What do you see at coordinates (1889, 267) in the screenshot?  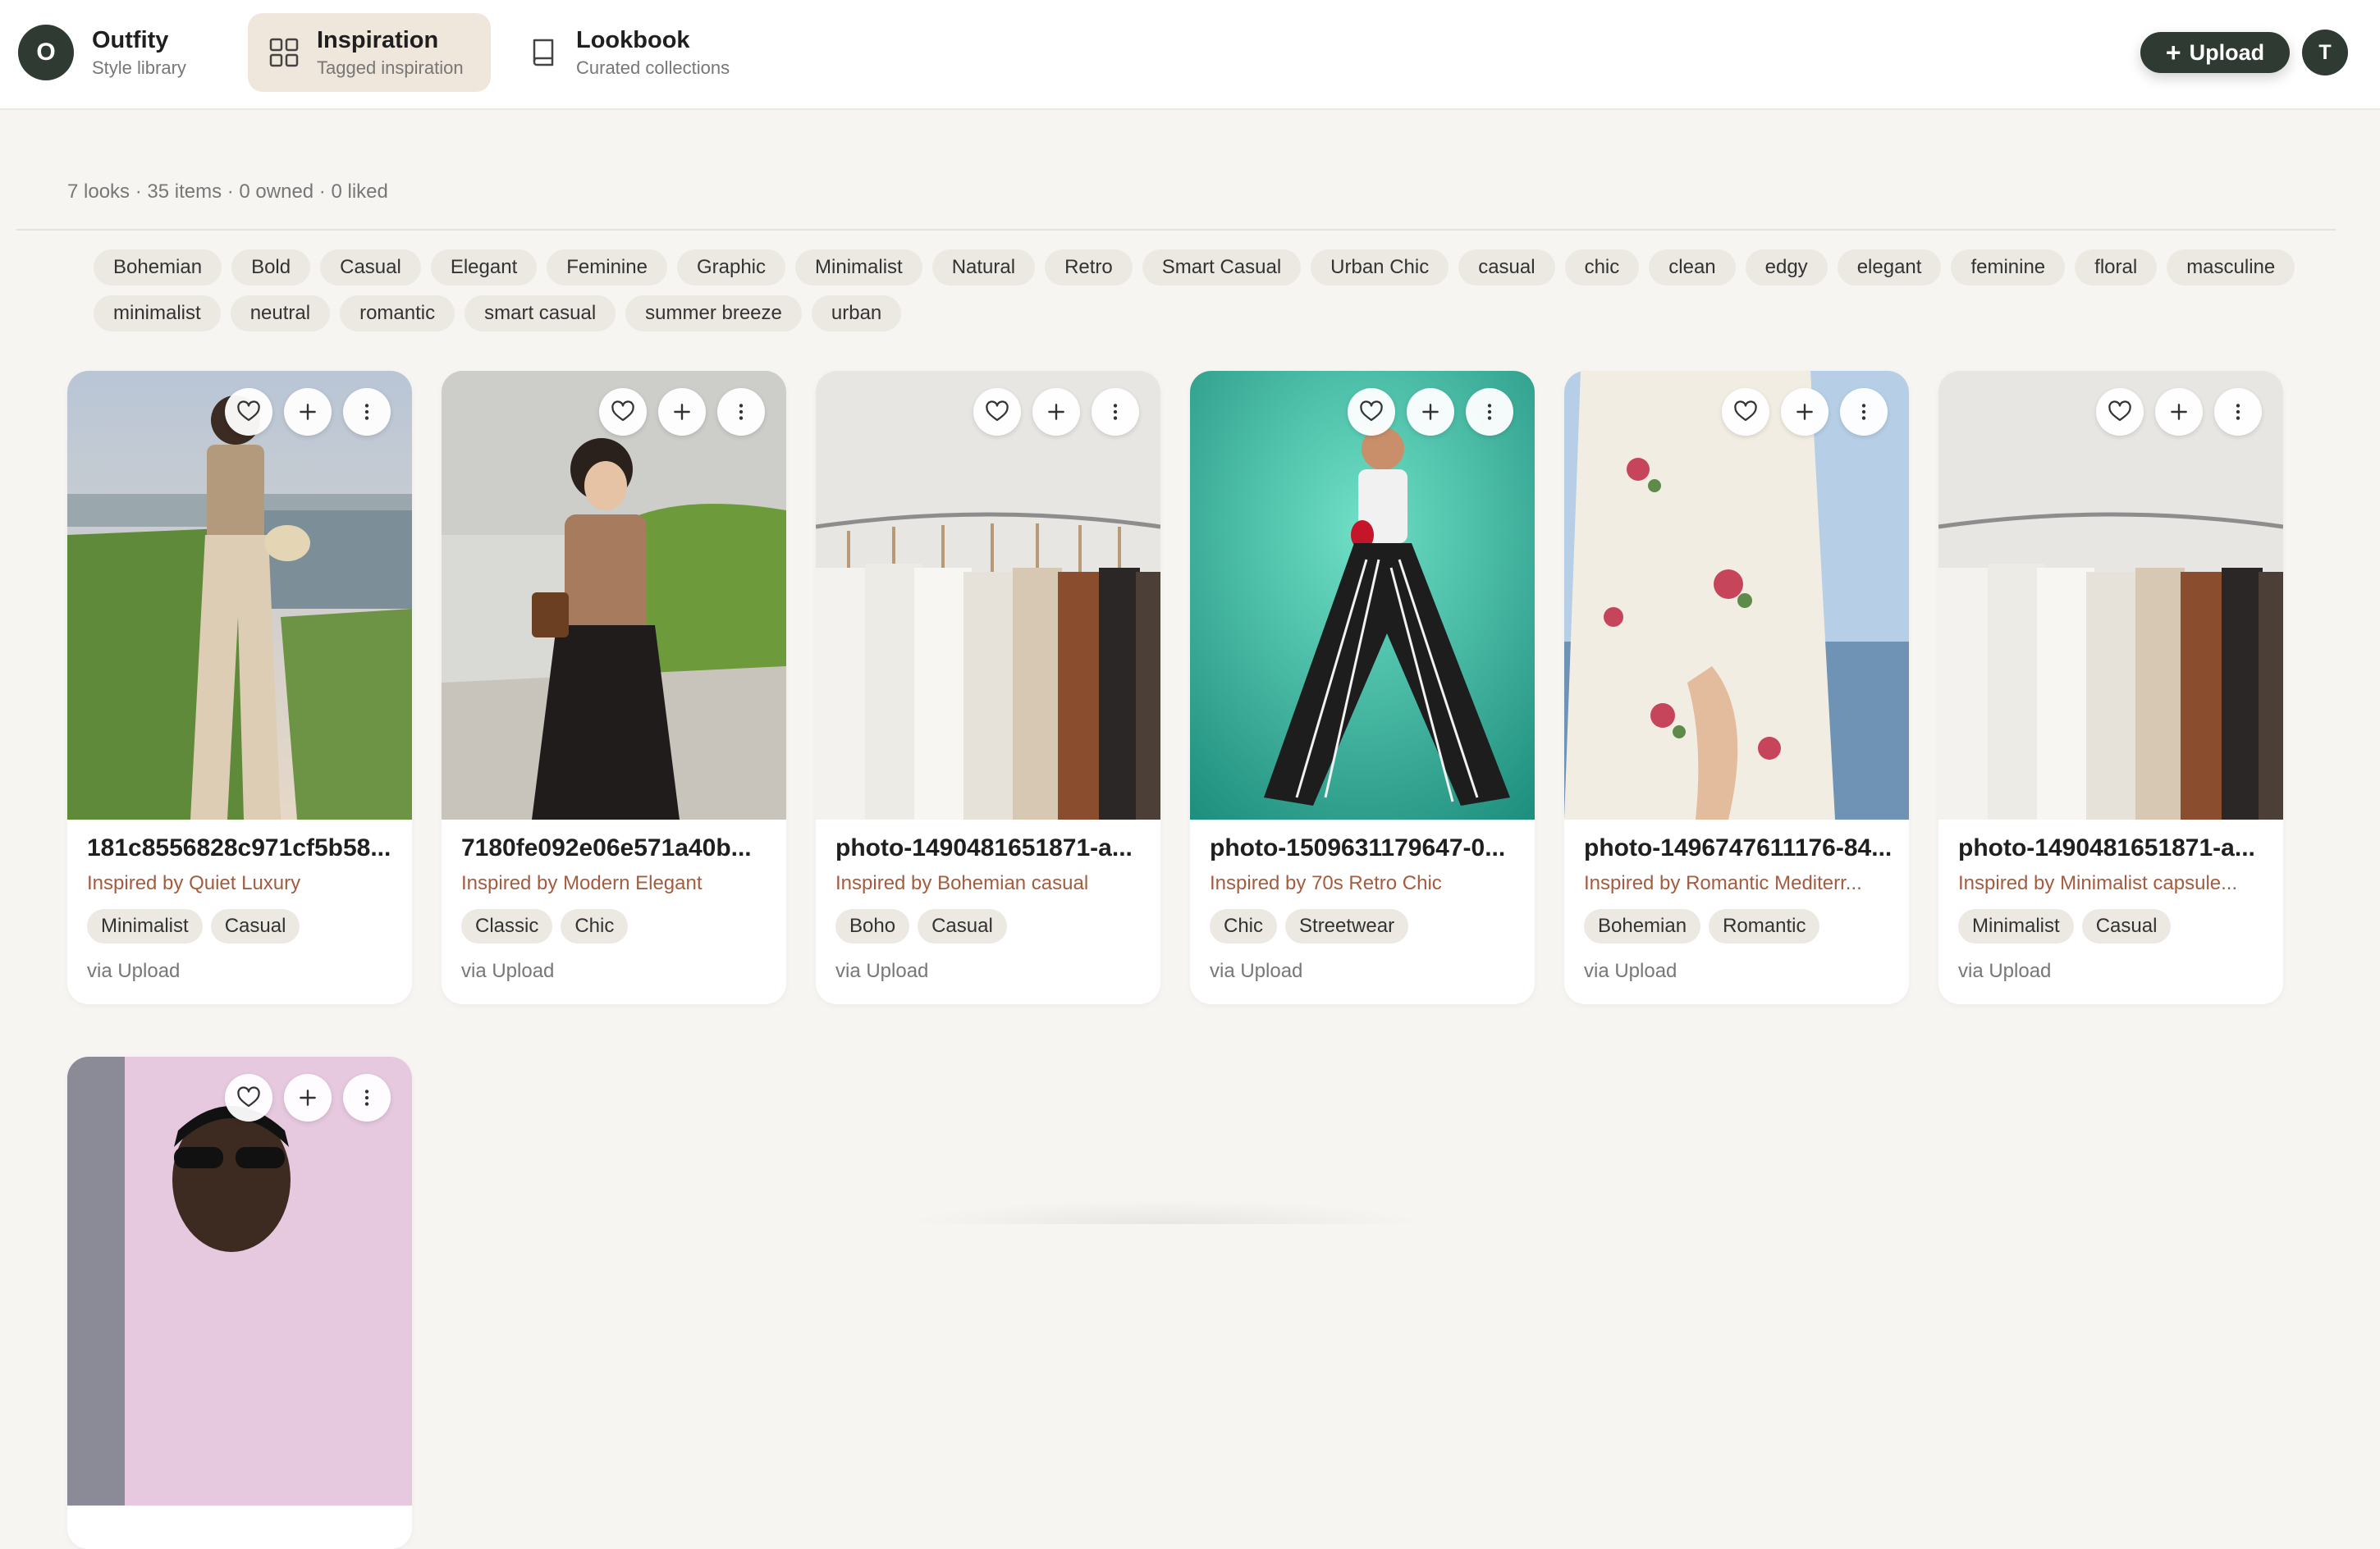 I see `tag-chip: elegant` at bounding box center [1889, 267].